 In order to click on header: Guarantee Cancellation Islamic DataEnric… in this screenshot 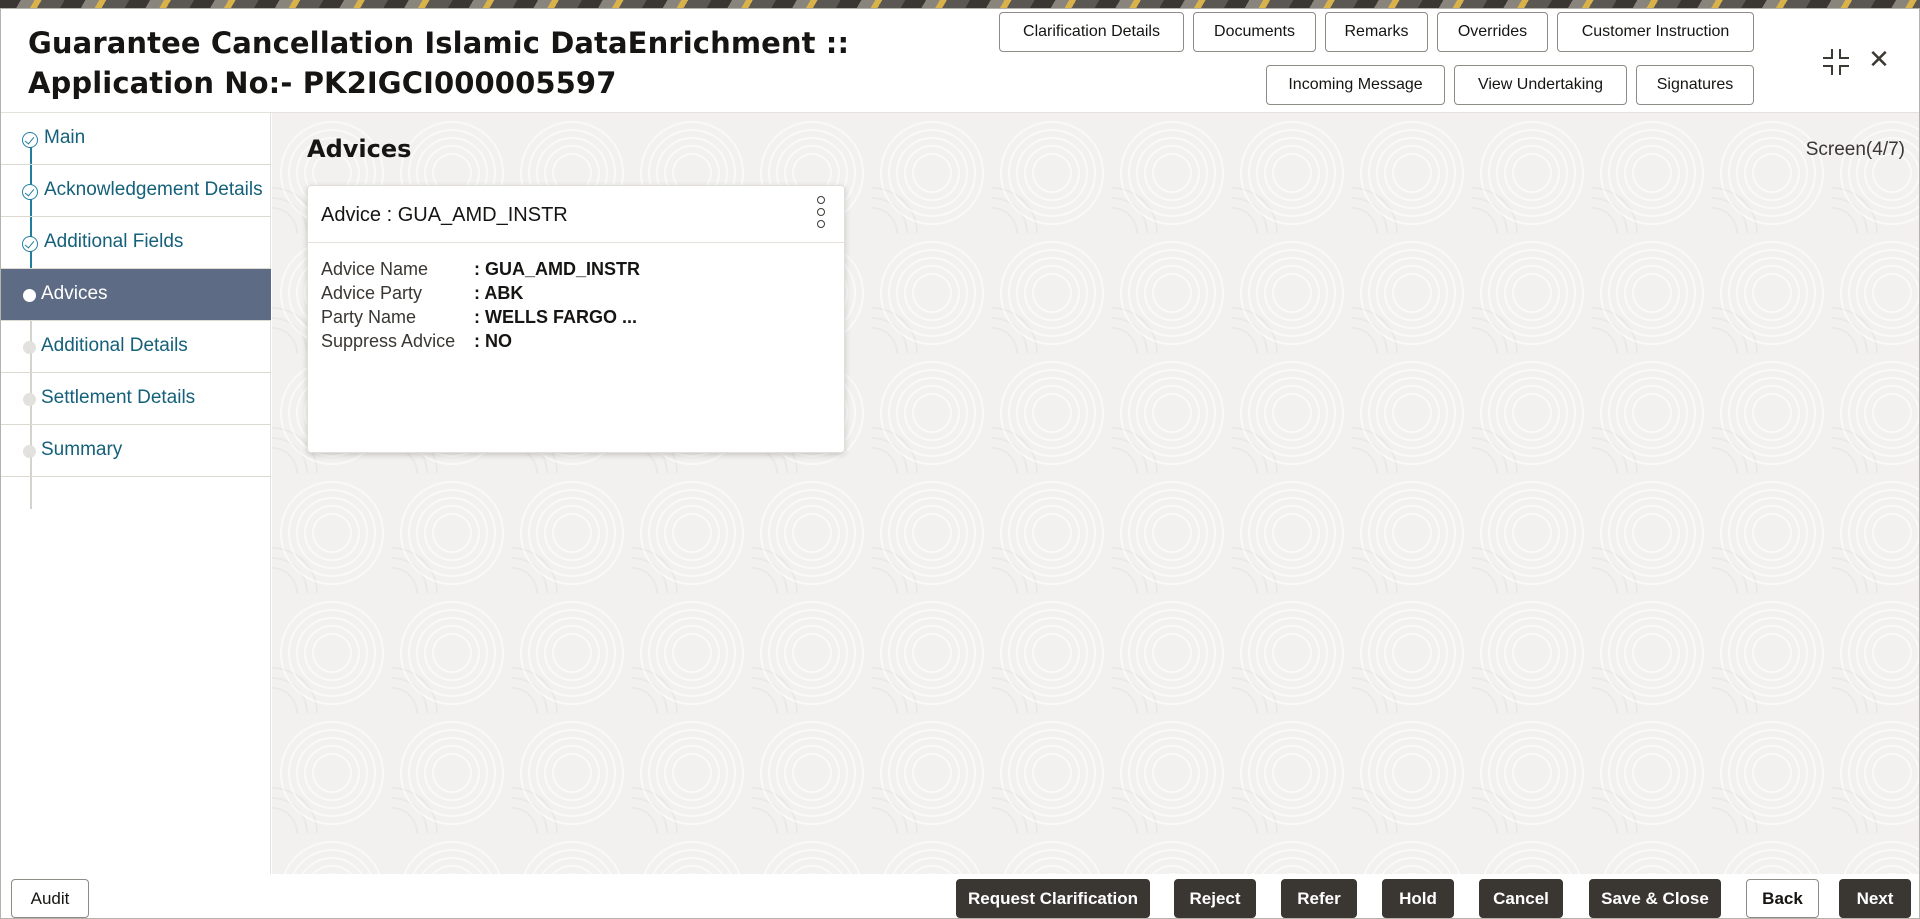, I will do `click(960, 61)`.